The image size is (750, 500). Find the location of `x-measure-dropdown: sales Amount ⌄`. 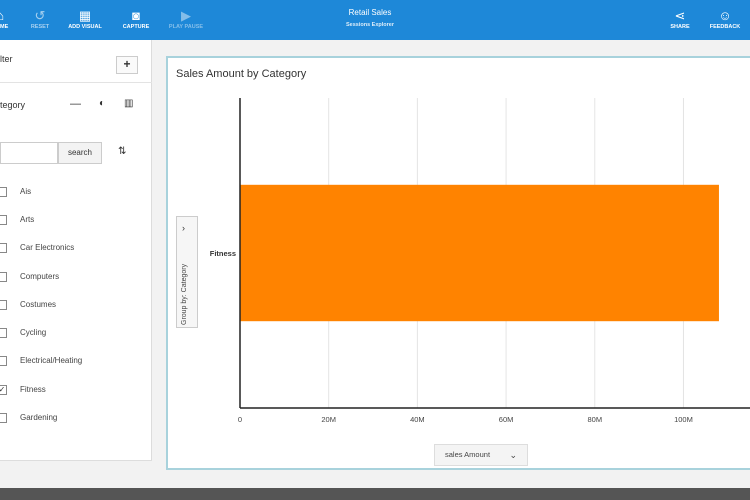

x-measure-dropdown: sales Amount ⌄ is located at coordinates (481, 455).